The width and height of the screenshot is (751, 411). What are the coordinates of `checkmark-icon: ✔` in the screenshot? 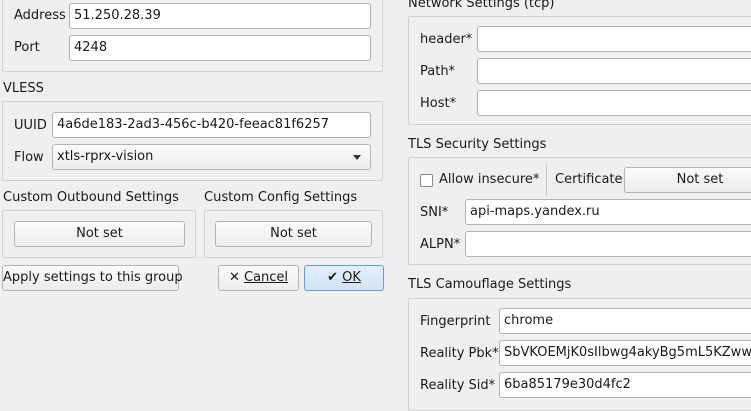 It's located at (332, 277).